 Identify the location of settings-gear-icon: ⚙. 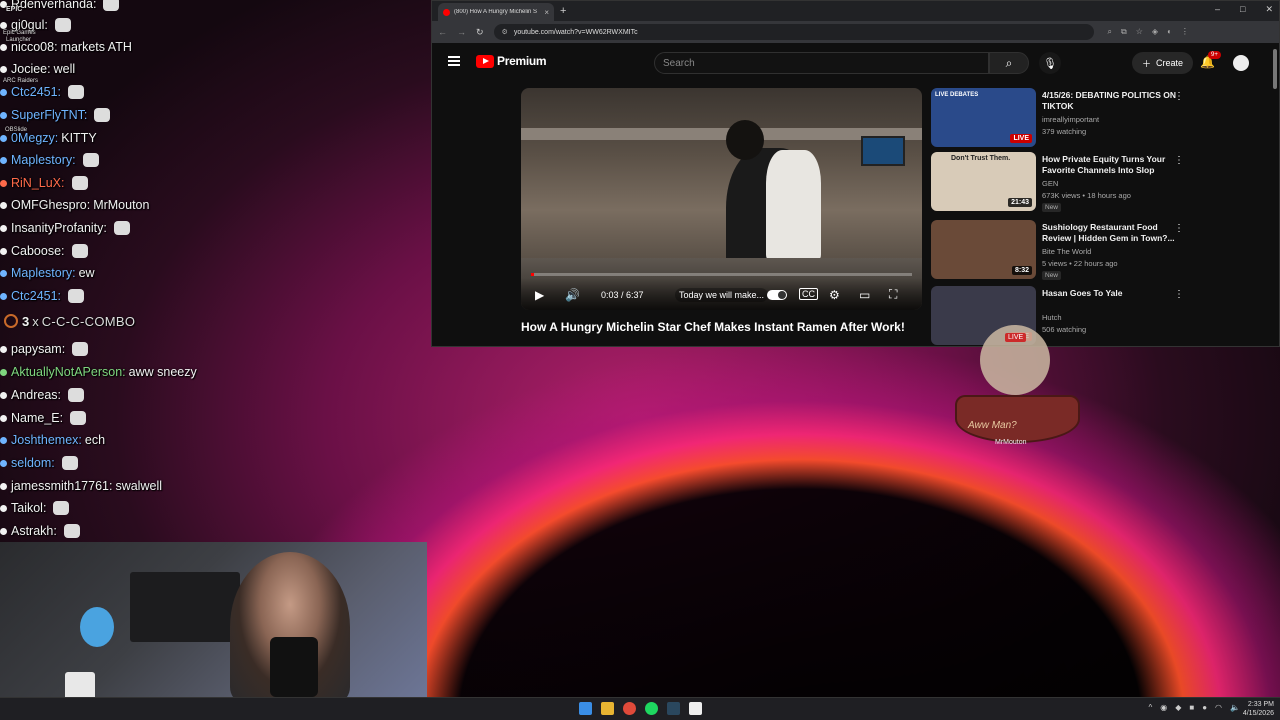
(834, 295).